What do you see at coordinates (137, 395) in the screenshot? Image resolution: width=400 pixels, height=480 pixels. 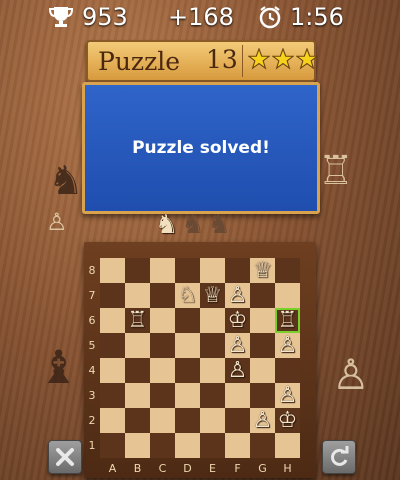 I see `square-b3` at bounding box center [137, 395].